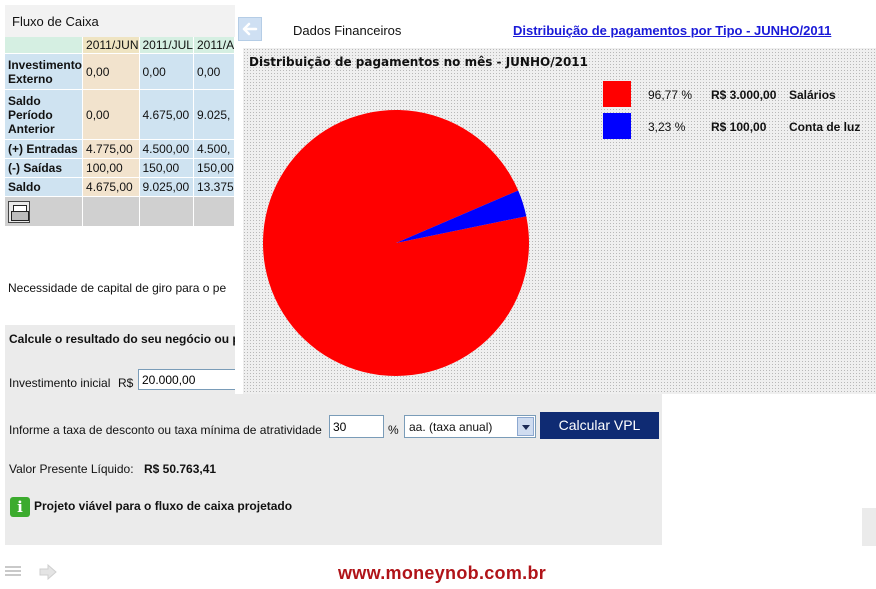 This screenshot has height=589, width=876. What do you see at coordinates (825, 127) in the screenshot?
I see `legend-name: Conta de luz` at bounding box center [825, 127].